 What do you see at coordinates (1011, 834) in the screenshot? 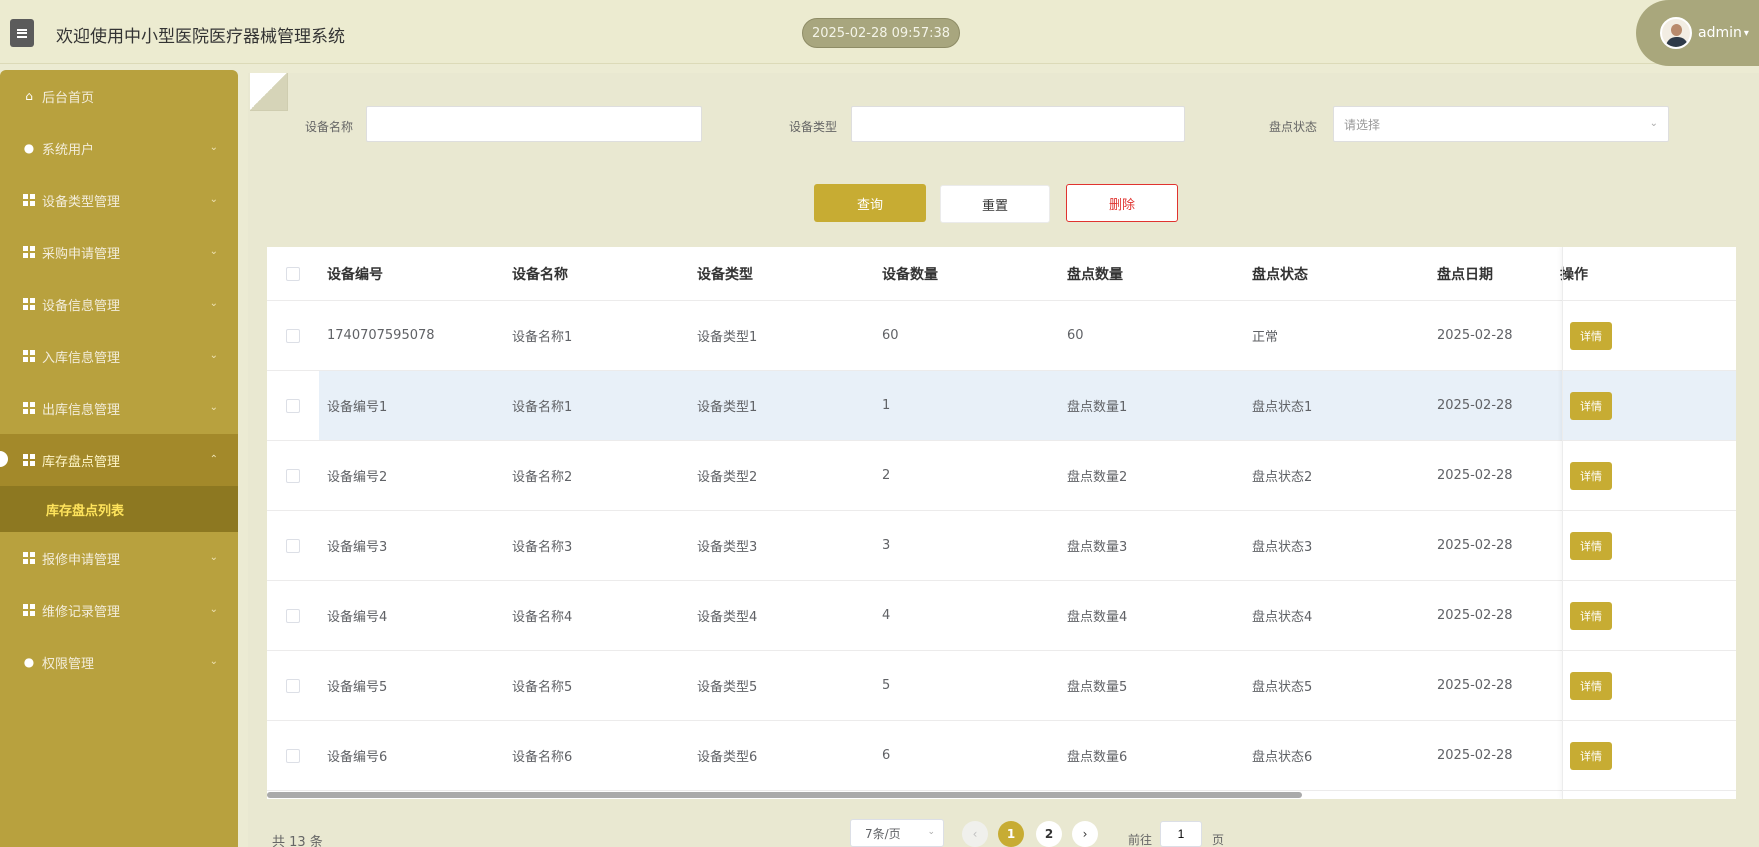
I see `page-1-button: 1` at bounding box center [1011, 834].